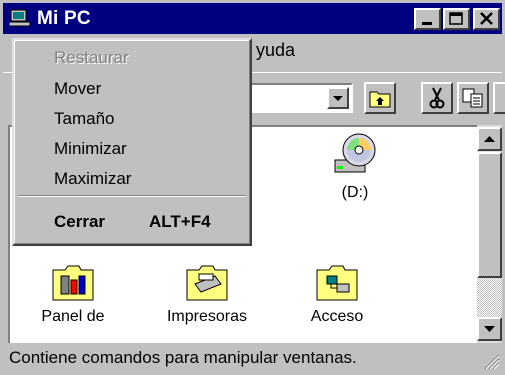  Describe the element at coordinates (84, 119) in the screenshot. I see `menu-item-size: Tamaño` at that location.